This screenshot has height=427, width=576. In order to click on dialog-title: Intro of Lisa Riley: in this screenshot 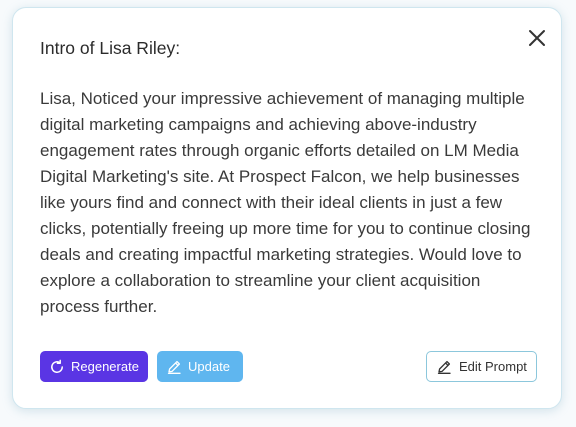, I will do `click(110, 48)`.